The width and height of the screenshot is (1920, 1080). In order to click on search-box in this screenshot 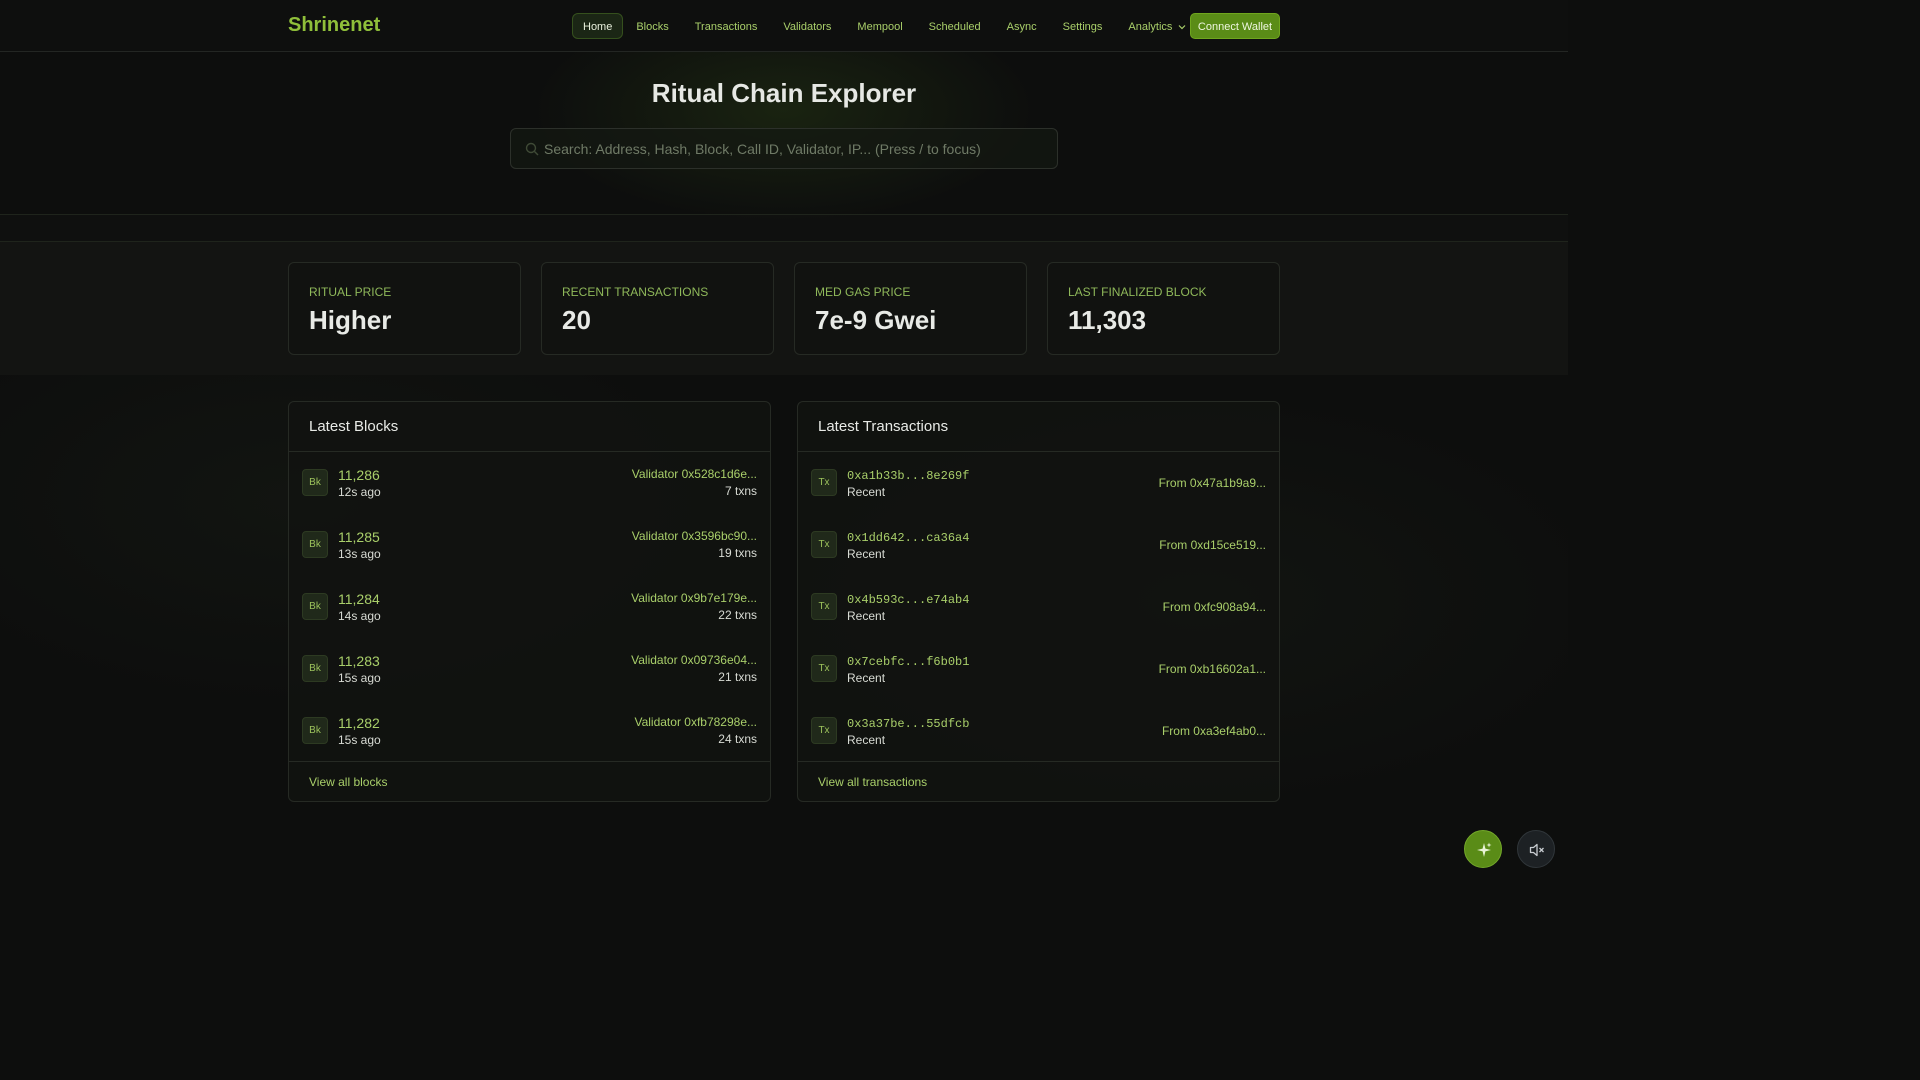, I will do `click(784, 148)`.